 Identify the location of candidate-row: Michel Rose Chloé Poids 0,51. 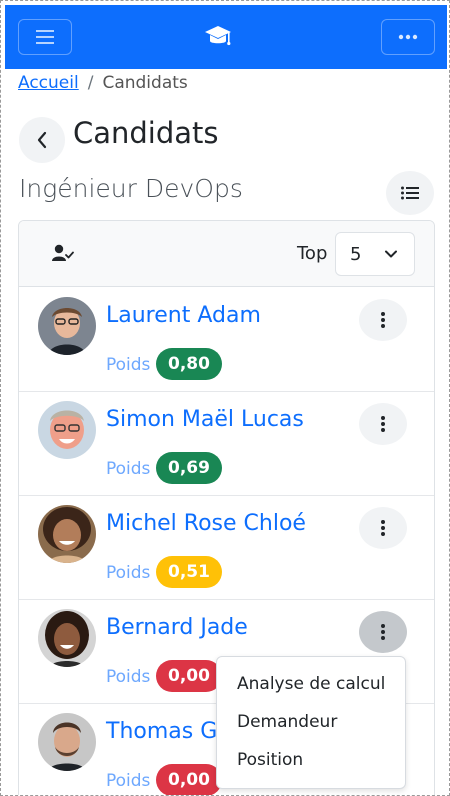
(226, 548).